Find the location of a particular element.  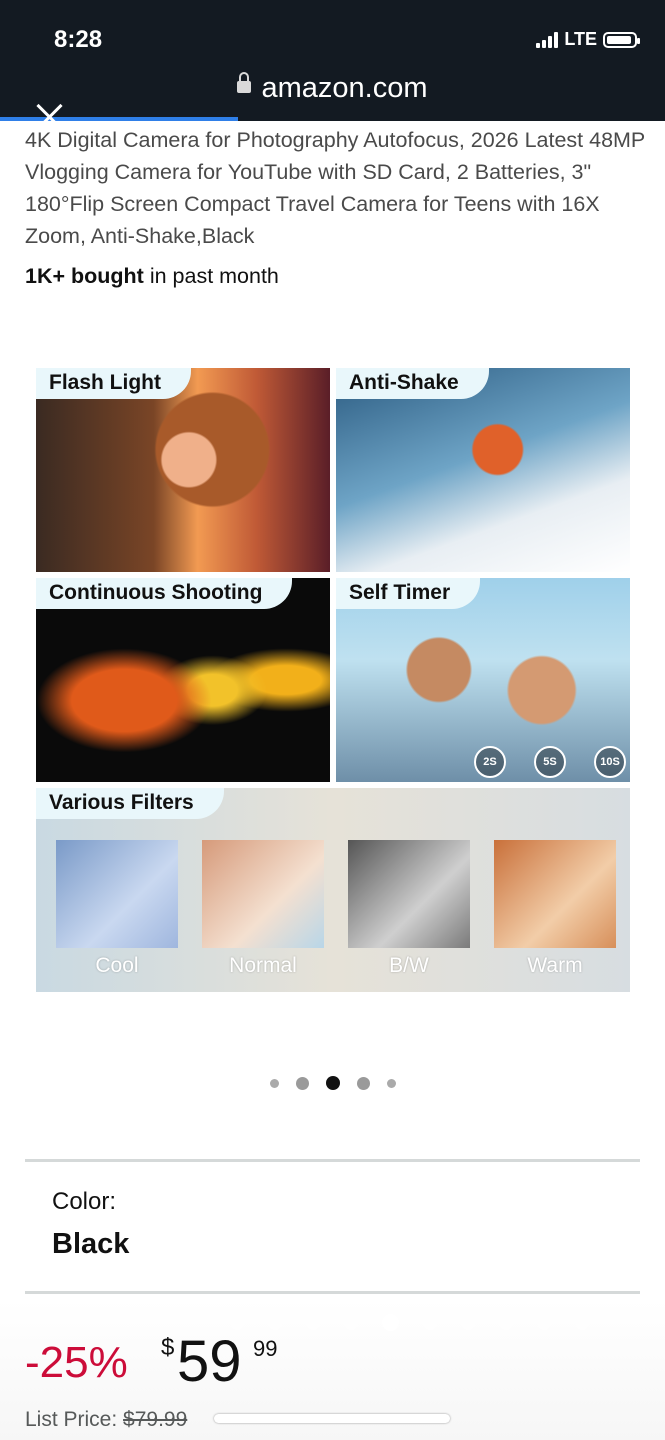

tile-label: Flash Light is located at coordinates (113, 383).